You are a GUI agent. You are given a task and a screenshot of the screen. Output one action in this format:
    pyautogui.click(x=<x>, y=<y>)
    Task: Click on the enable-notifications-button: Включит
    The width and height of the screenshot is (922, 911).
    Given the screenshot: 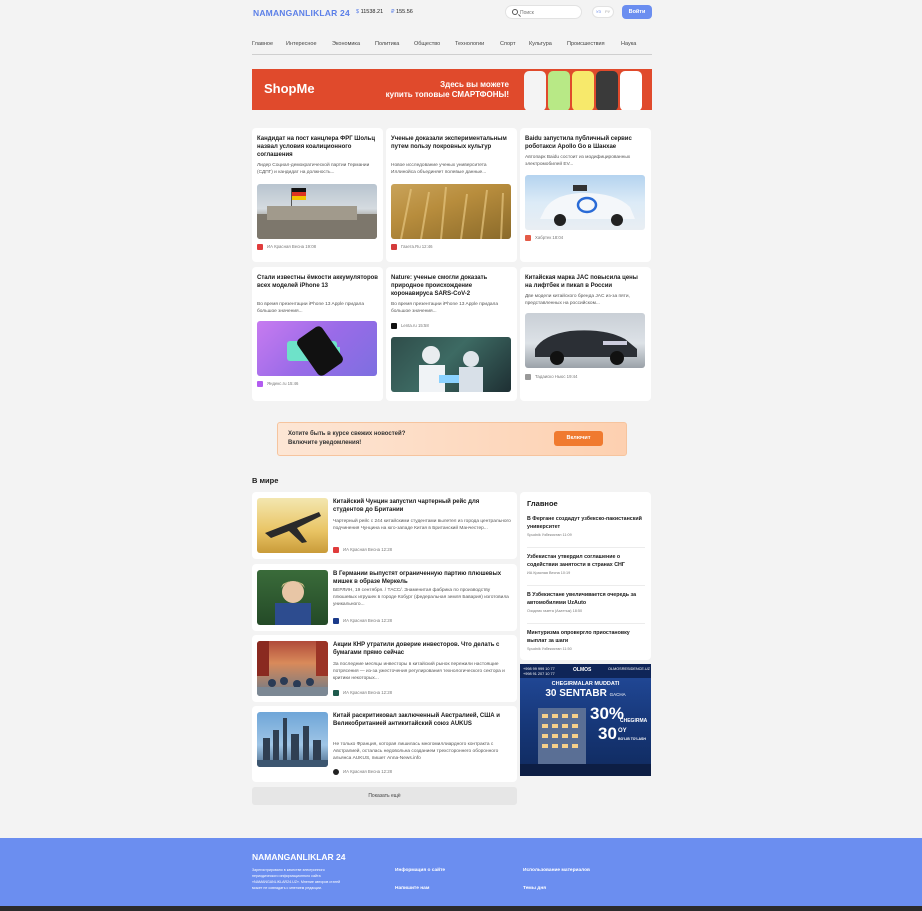 What is the action you would take?
    pyautogui.click(x=578, y=438)
    